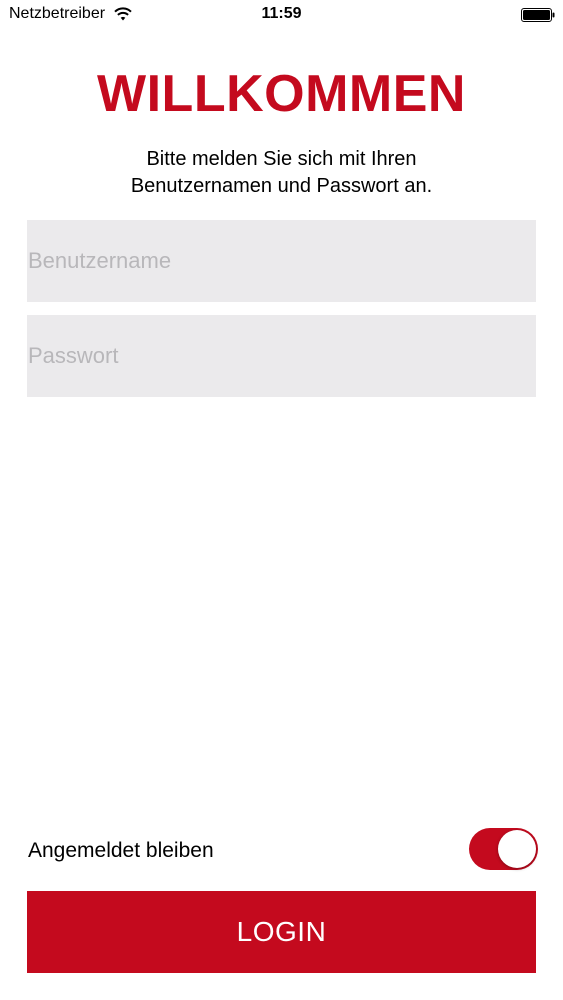  What do you see at coordinates (281, 261) in the screenshot?
I see `username-input` at bounding box center [281, 261].